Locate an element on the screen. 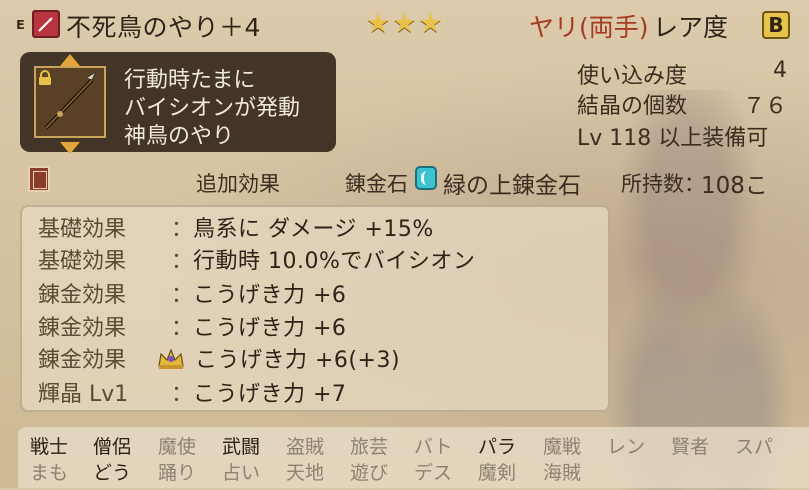  usage-value: 4 is located at coordinates (780, 70).